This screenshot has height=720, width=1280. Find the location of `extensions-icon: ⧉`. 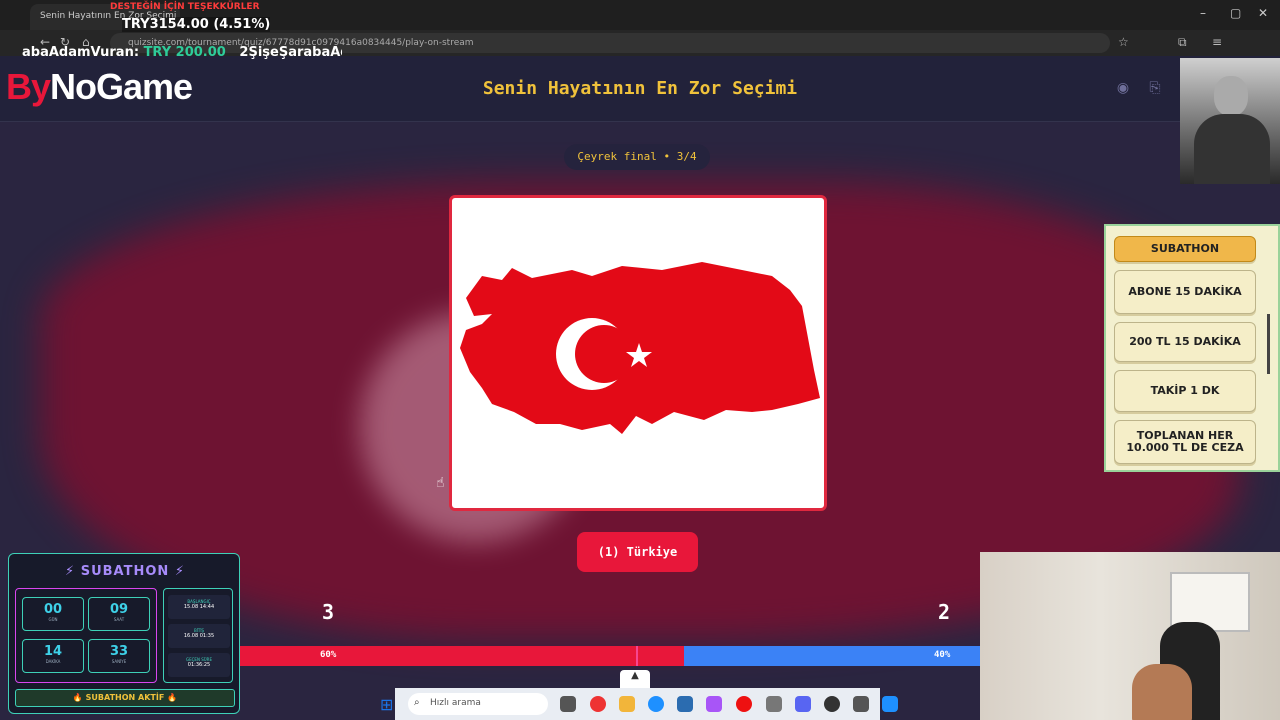

extensions-icon: ⧉ is located at coordinates (1182, 42).